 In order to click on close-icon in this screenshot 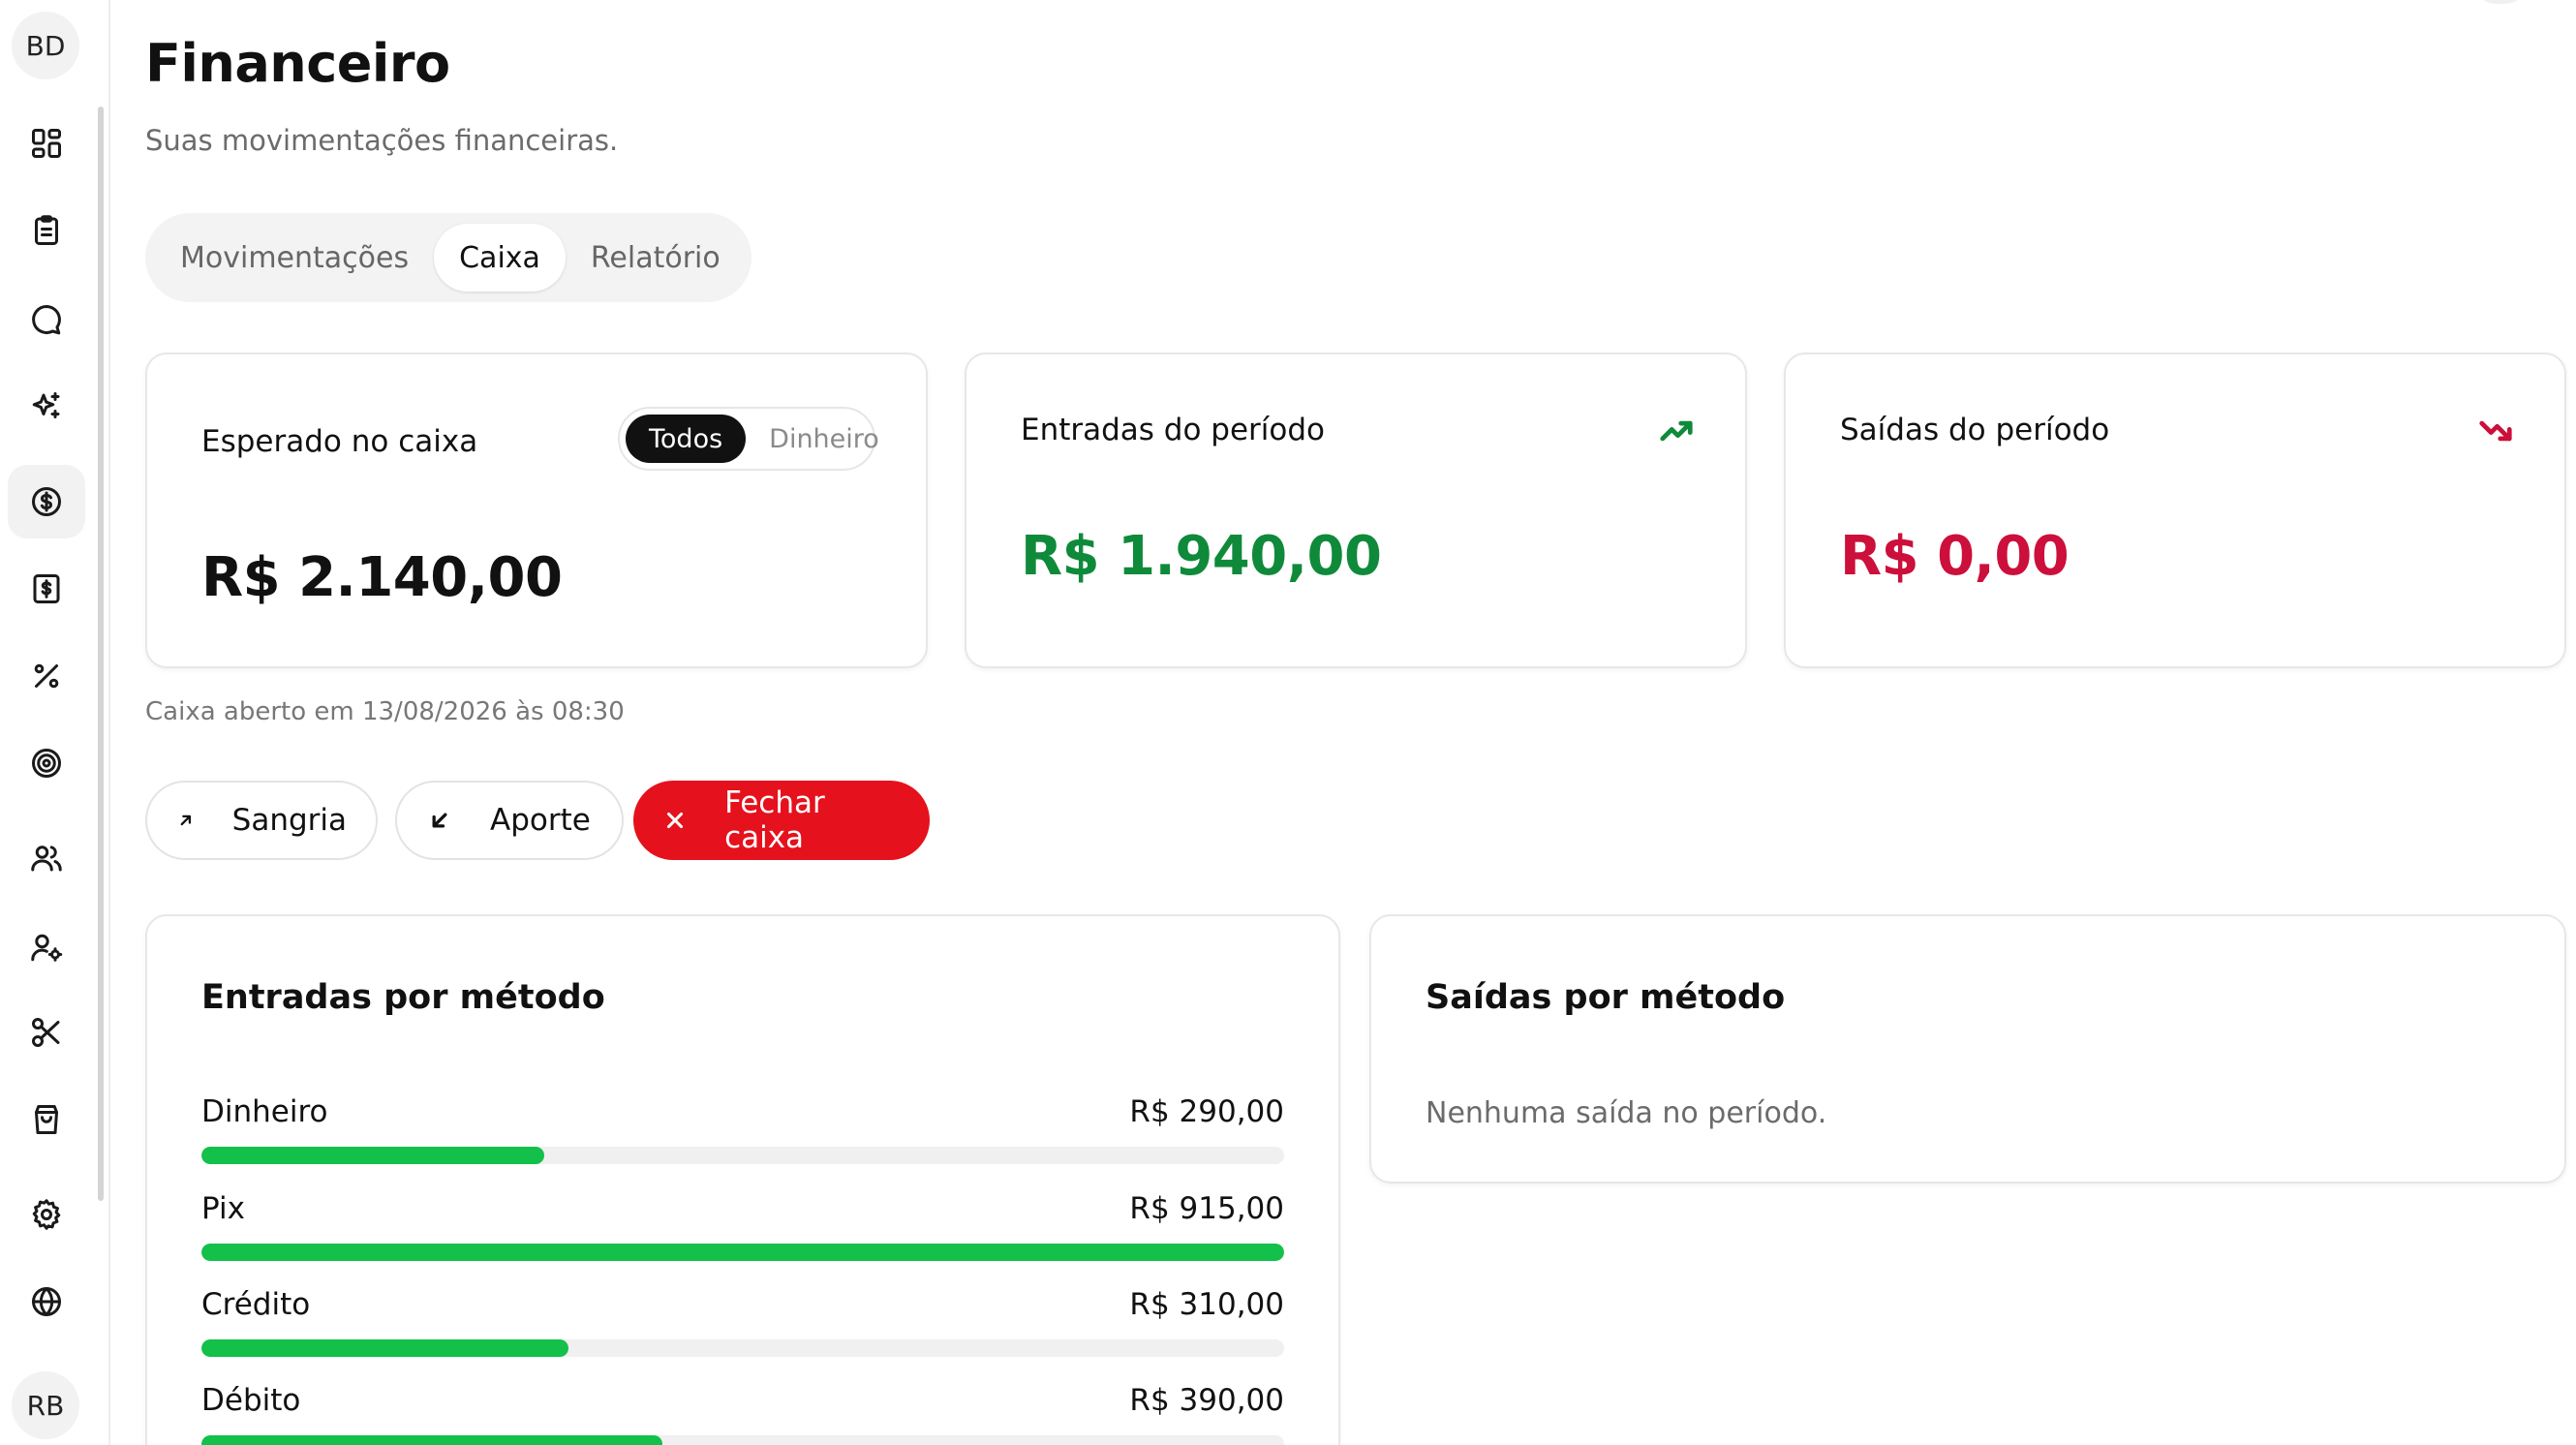, I will do `click(675, 821)`.